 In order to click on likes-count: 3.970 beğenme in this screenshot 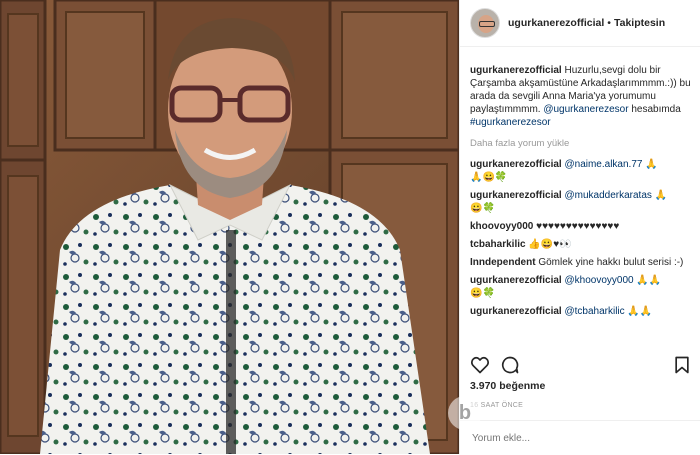, I will do `click(507, 386)`.